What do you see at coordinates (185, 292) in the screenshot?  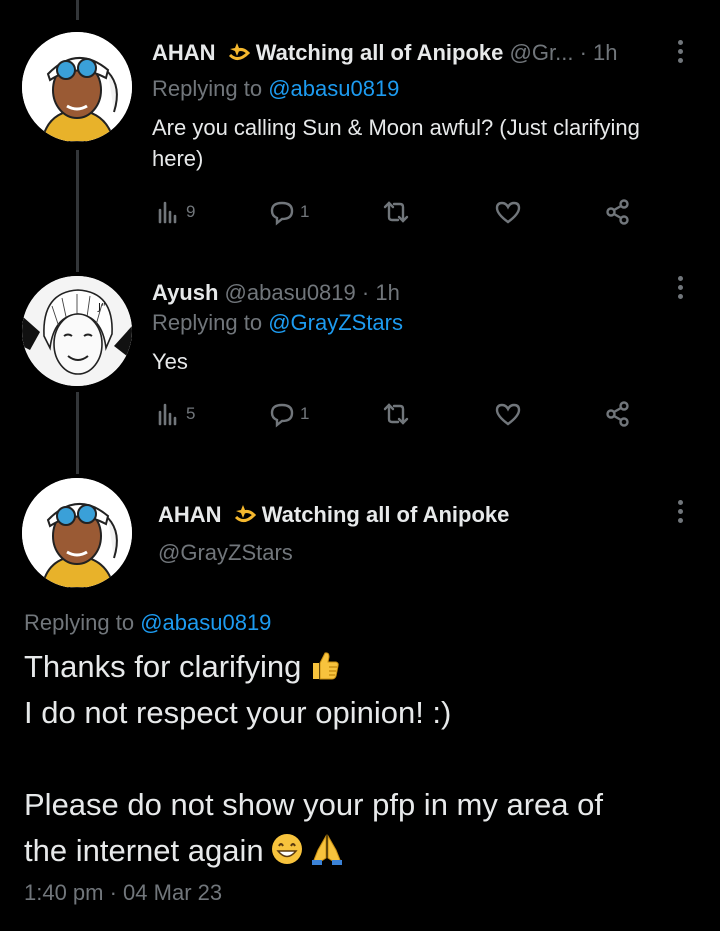 I see `display-name: Ayush` at bounding box center [185, 292].